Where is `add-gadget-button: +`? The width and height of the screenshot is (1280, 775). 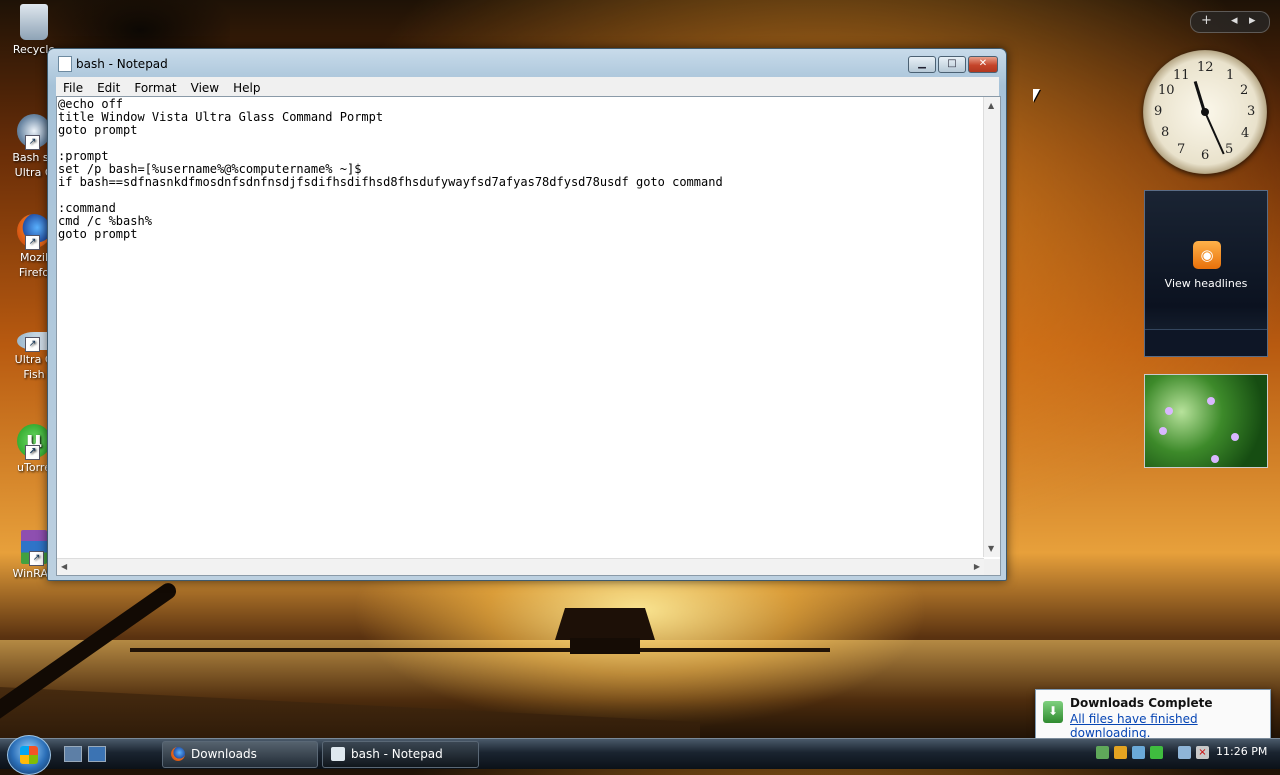 add-gadget-button: + is located at coordinates (1206, 20).